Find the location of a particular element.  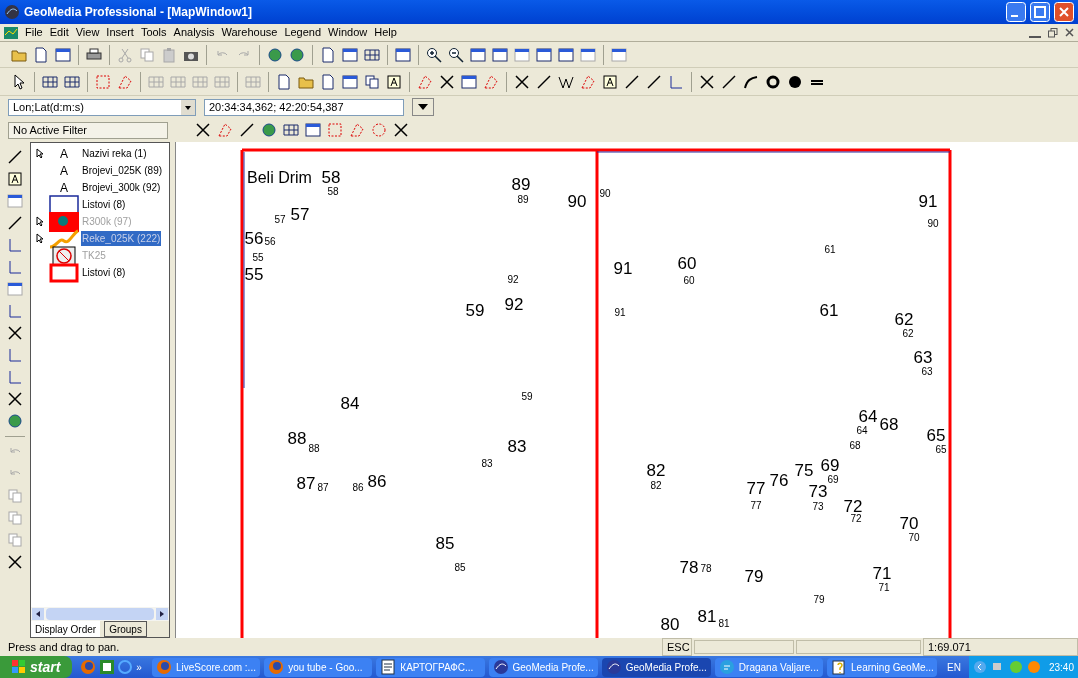

menu-item: View is located at coordinates (87, 32).